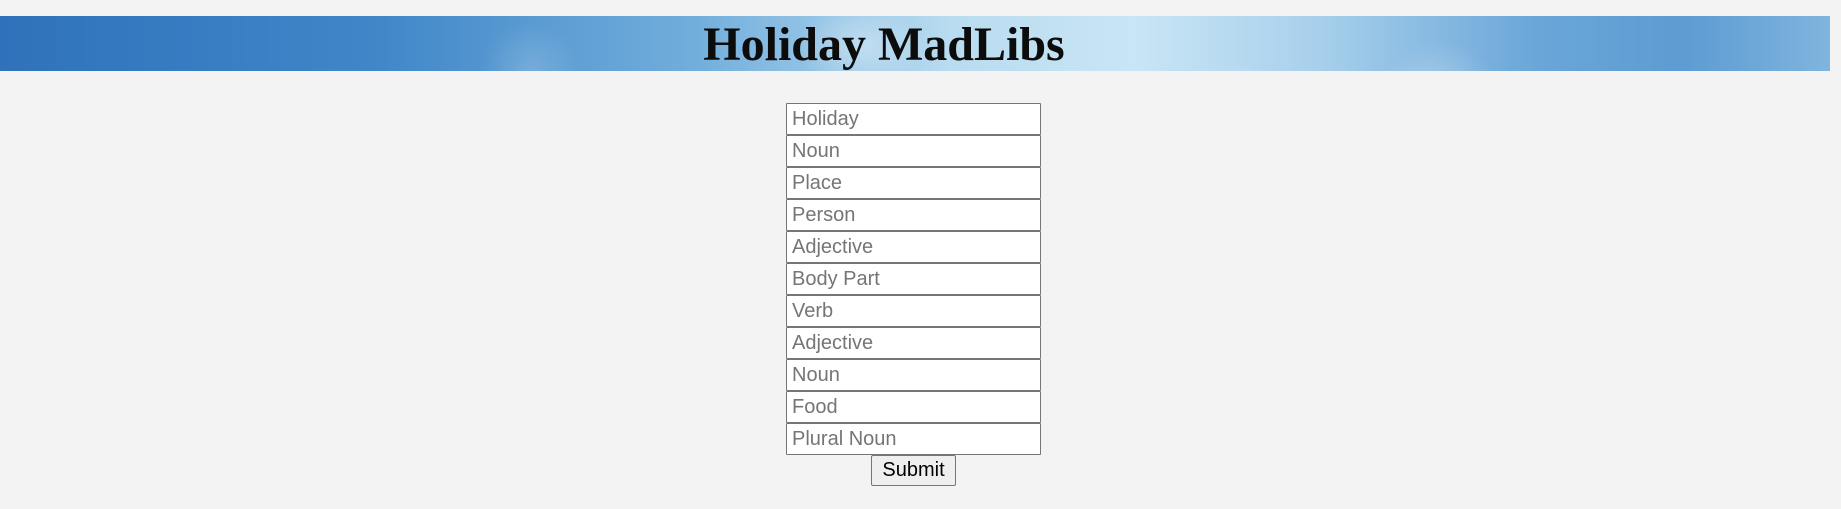 The height and width of the screenshot is (509, 1841). What do you see at coordinates (913, 343) in the screenshot?
I see `second-adjective-input` at bounding box center [913, 343].